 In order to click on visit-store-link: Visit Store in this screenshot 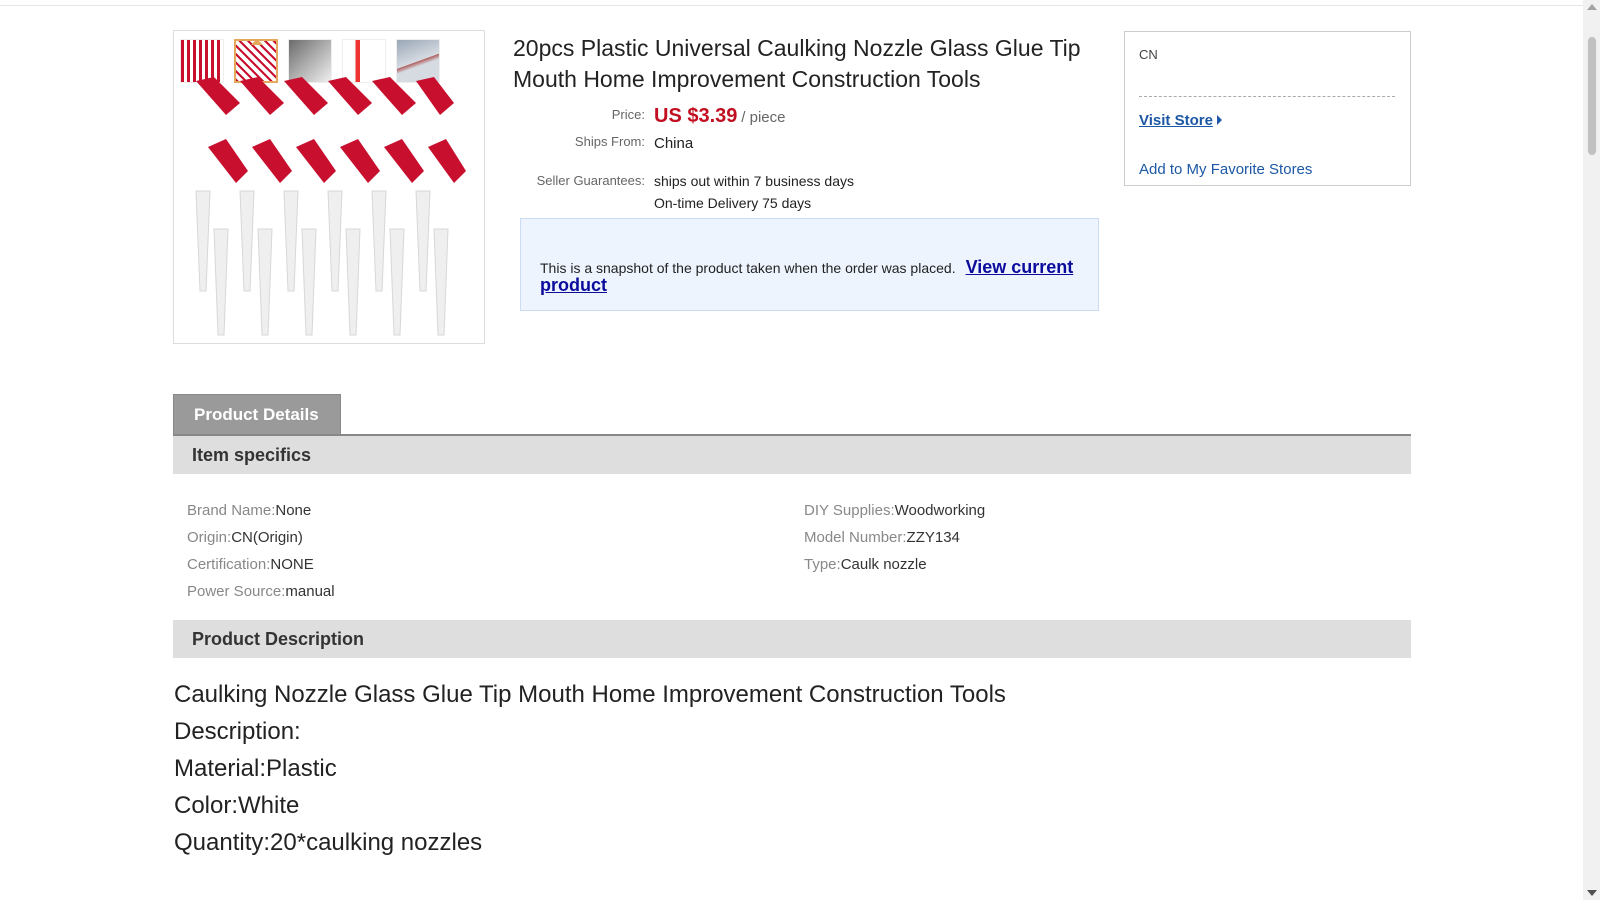, I will do `click(1180, 120)`.